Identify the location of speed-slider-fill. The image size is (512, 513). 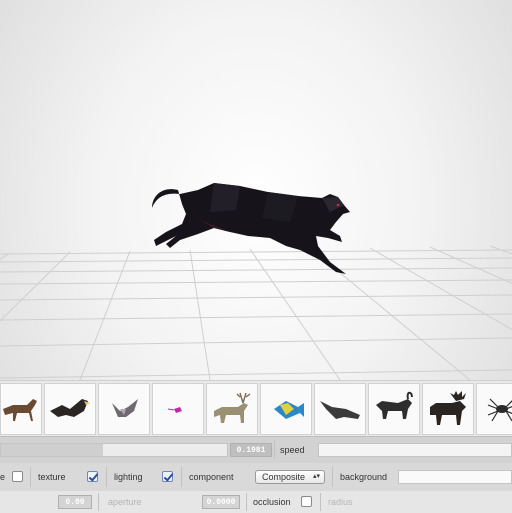
(52, 450).